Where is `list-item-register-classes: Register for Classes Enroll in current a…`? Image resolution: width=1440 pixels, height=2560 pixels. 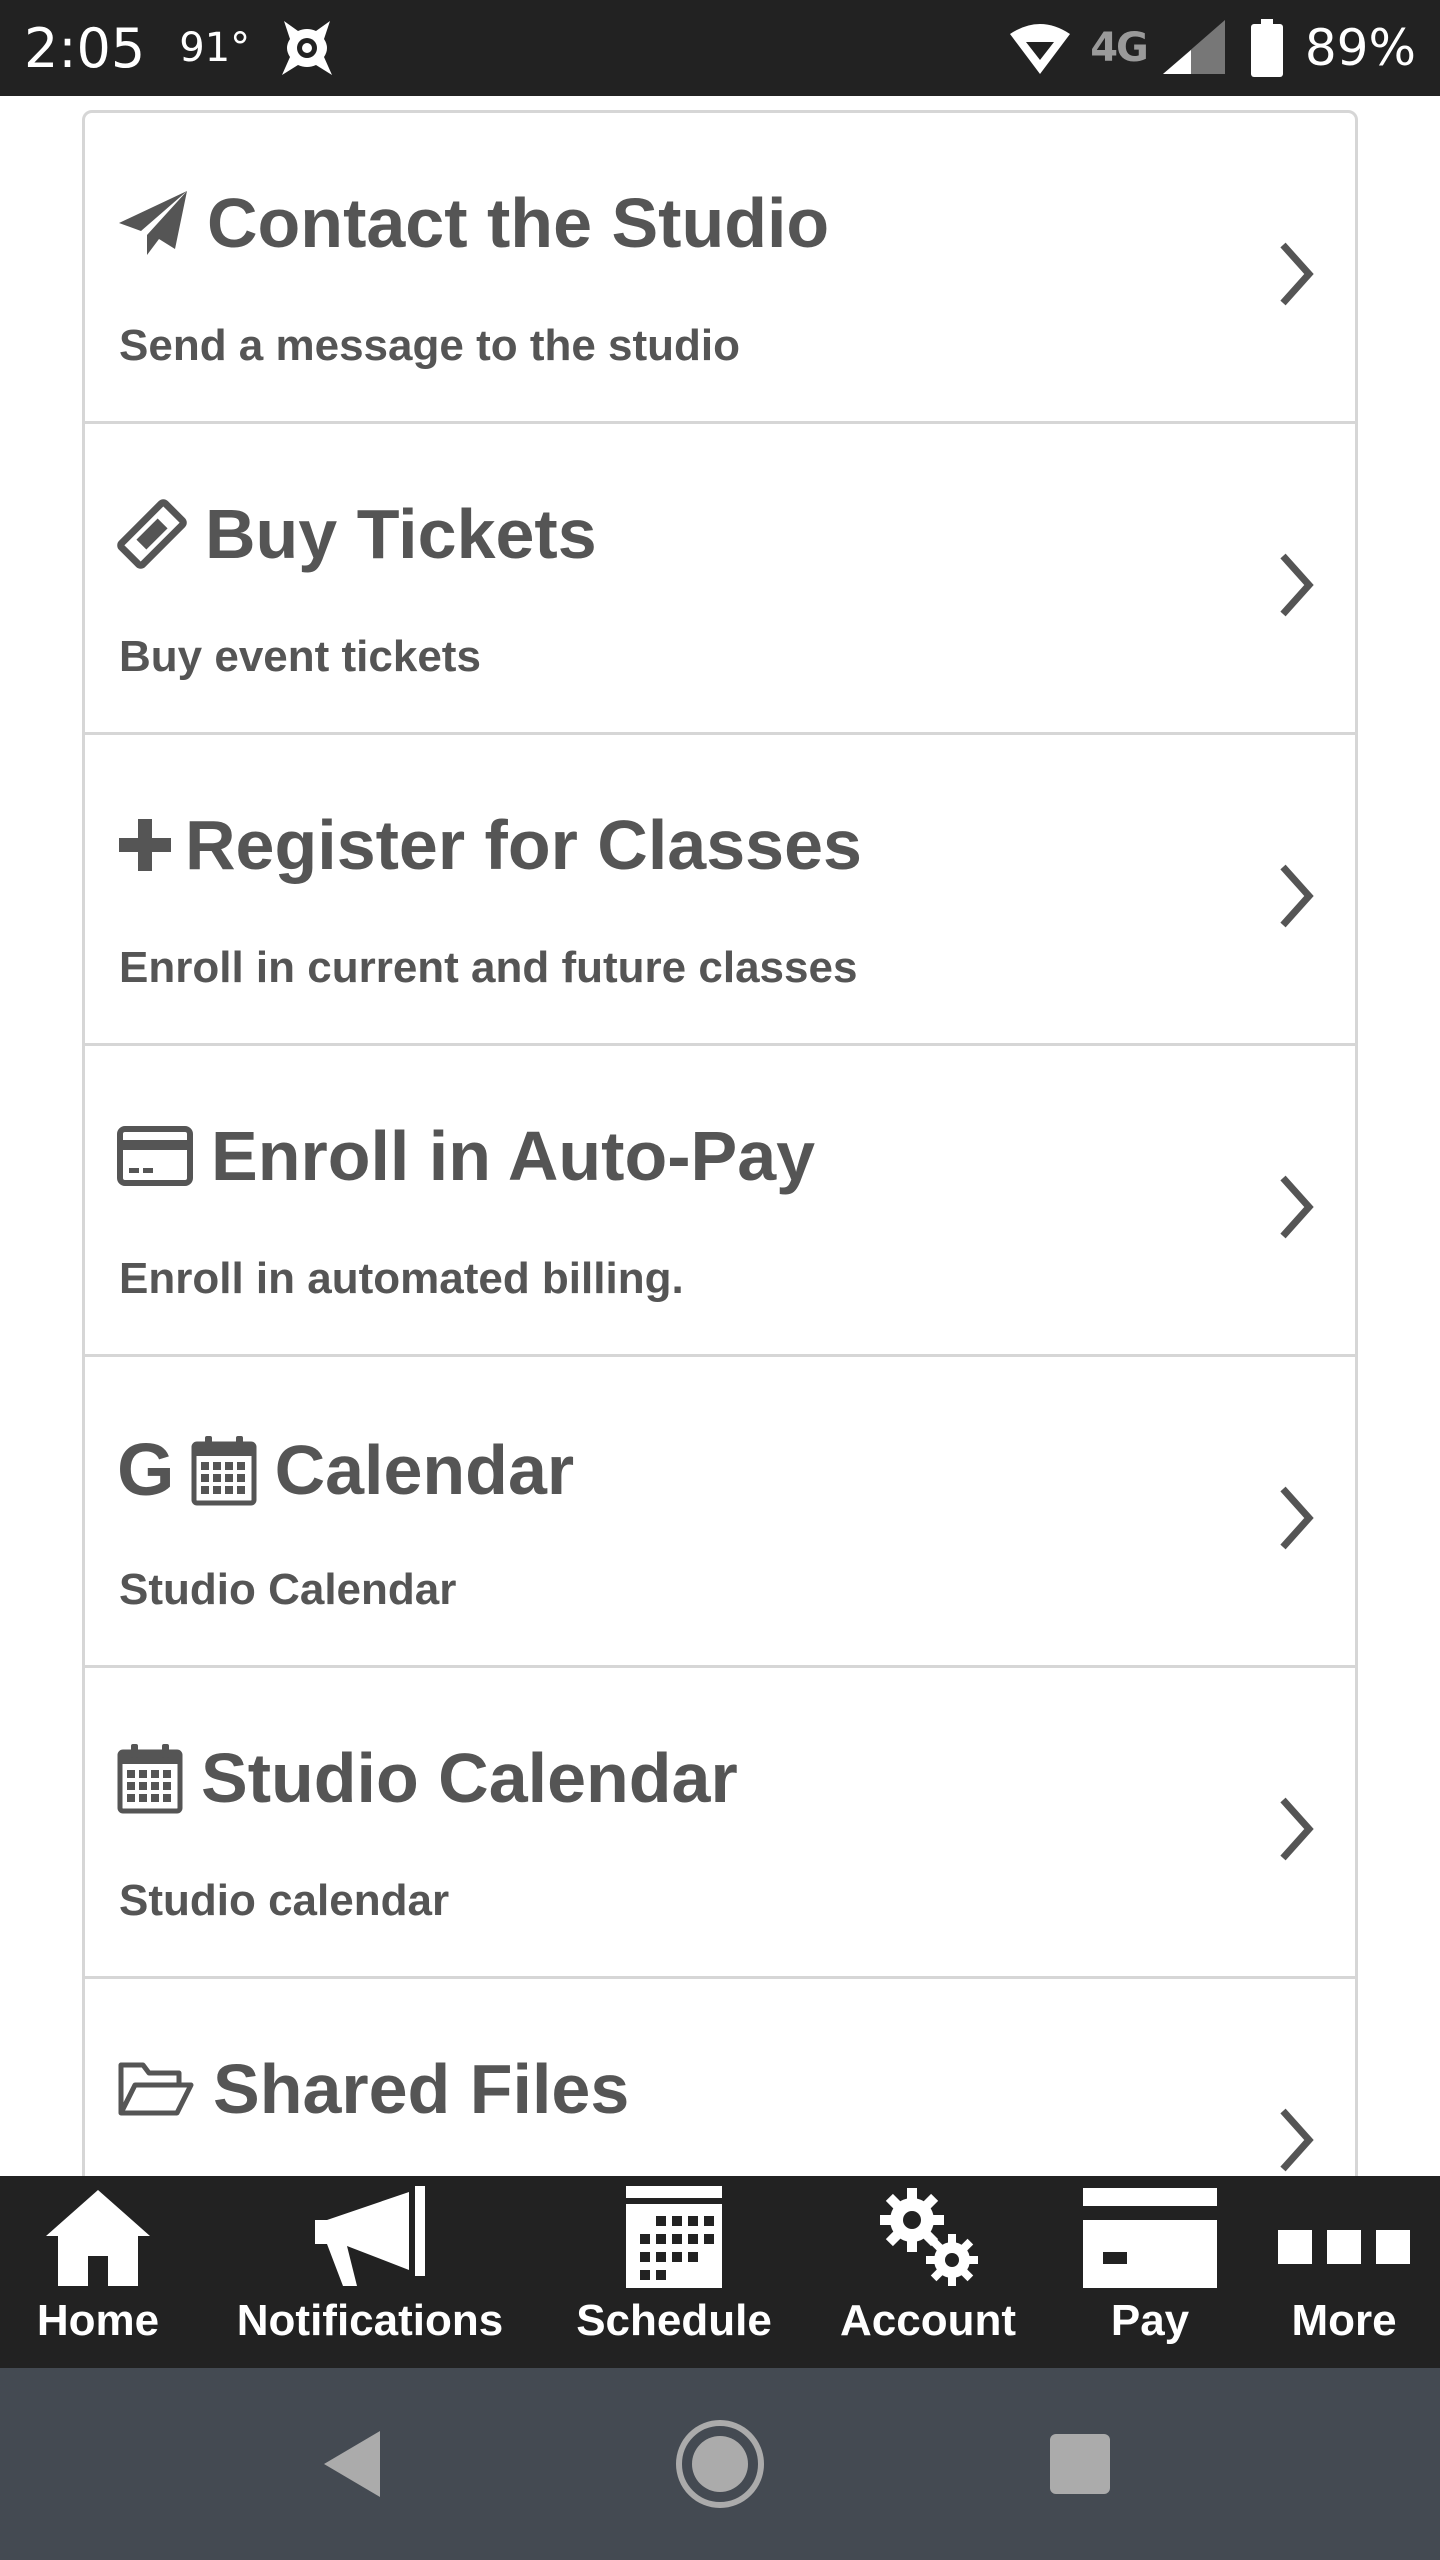
list-item-register-classes: Register for Classes Enroll in current a… is located at coordinates (720, 890).